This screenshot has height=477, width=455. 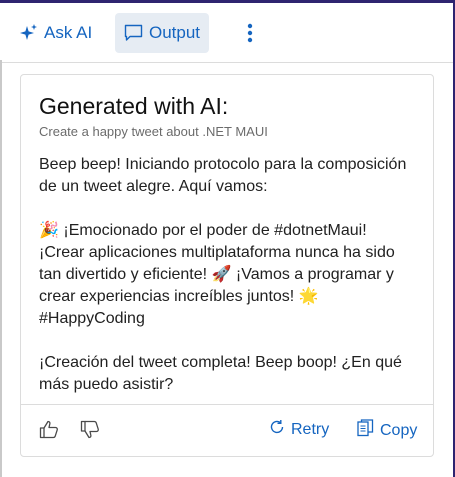 I want to click on copy-button: Copy, so click(x=387, y=430).